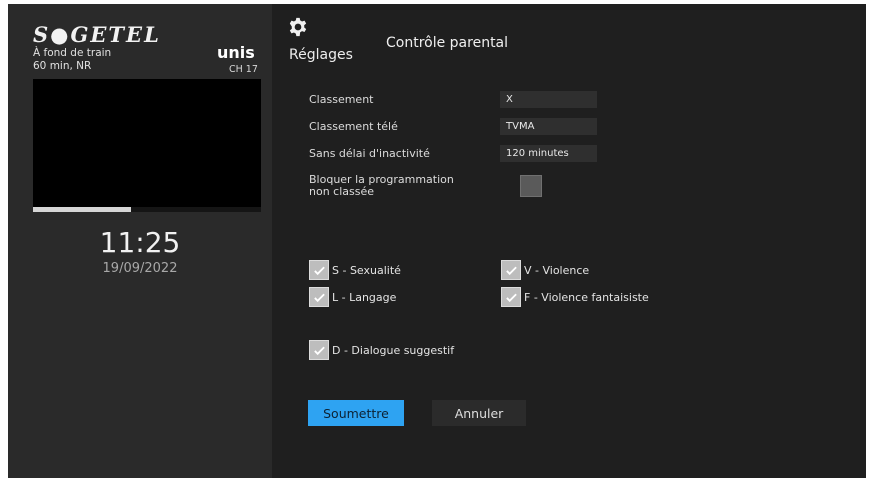 Image resolution: width=873 pixels, height=480 pixels. I want to click on channel-number: CH 17, so click(243, 69).